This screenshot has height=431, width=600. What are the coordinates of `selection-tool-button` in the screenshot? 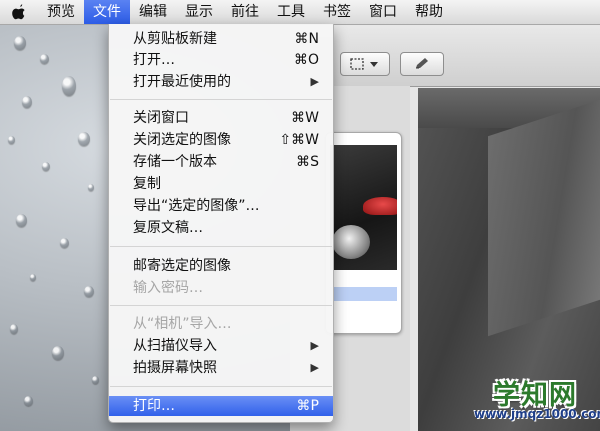 It's located at (365, 64).